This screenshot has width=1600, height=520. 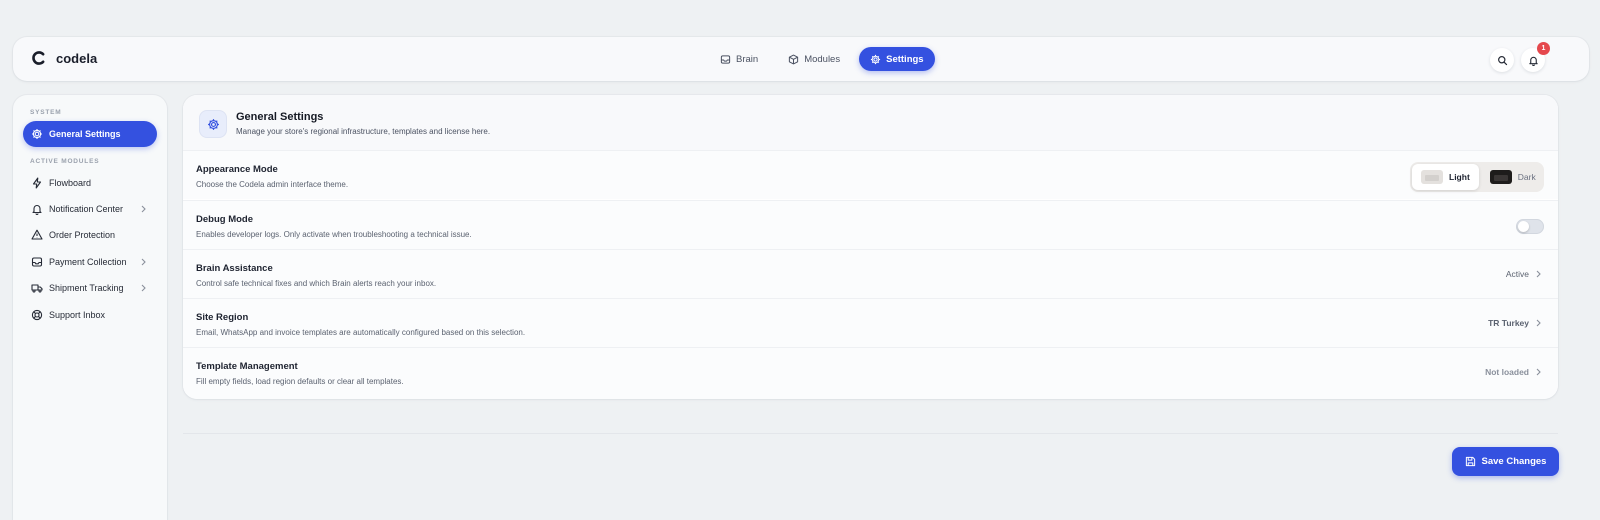 I want to click on sidebar-item-label: Order Protection, so click(x=82, y=235).